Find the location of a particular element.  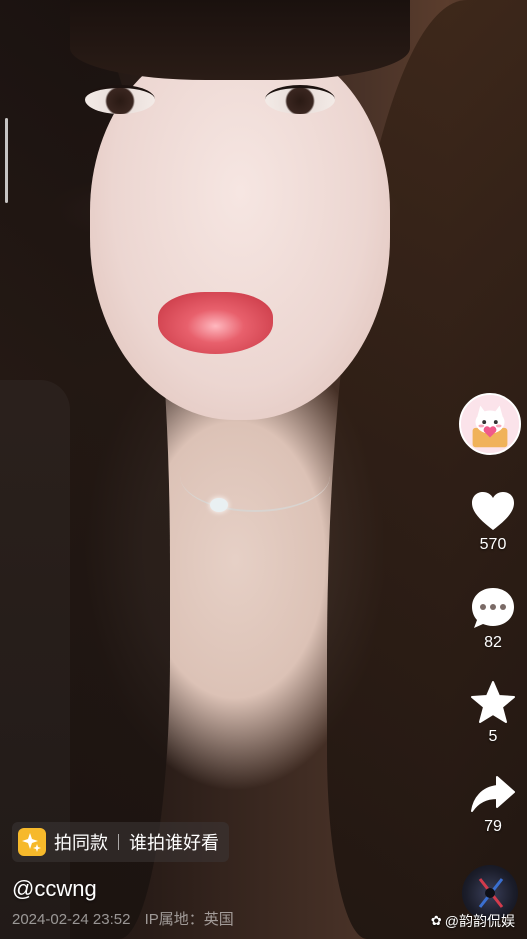

like-button: 570 is located at coordinates (493, 522).